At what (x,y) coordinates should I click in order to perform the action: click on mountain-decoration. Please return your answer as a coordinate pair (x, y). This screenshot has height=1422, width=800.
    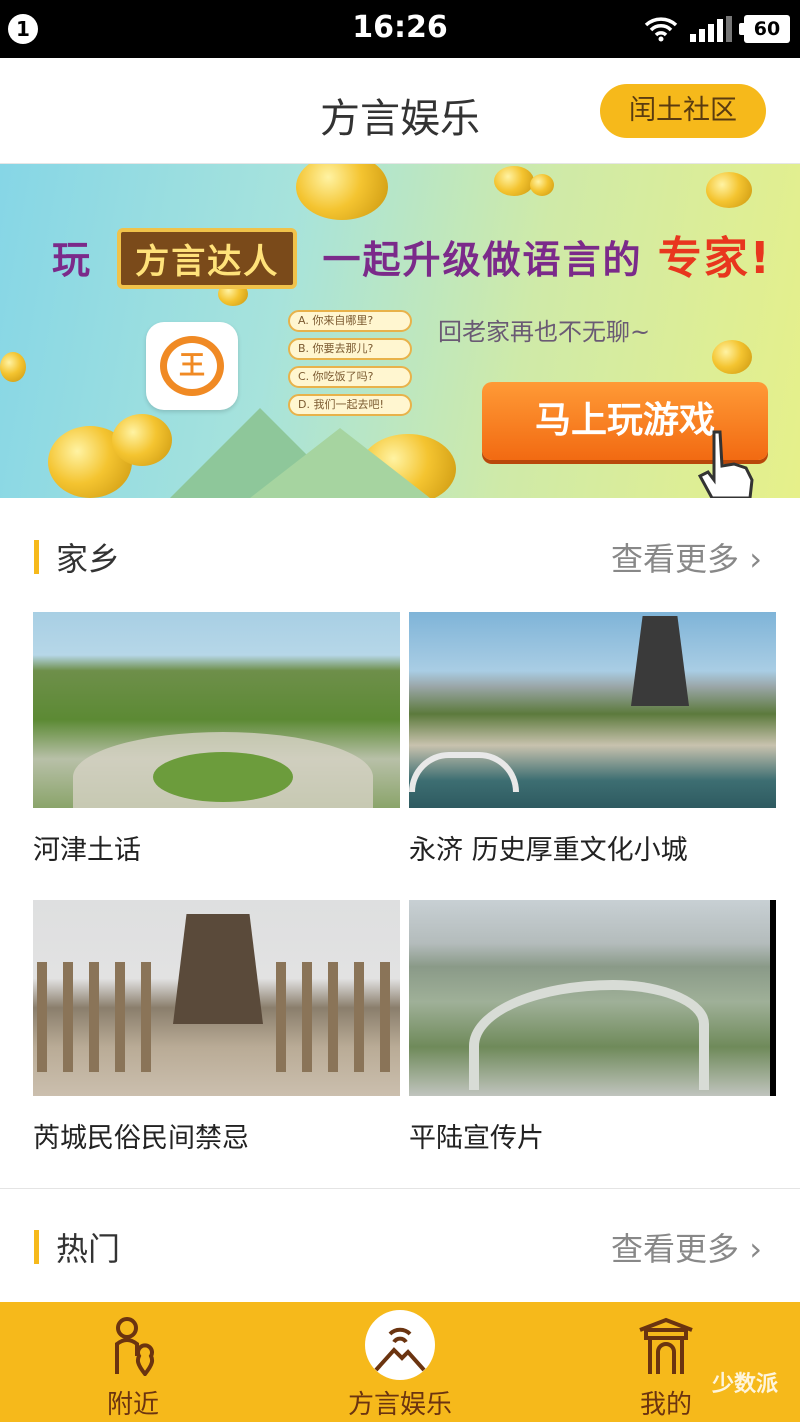
    Looking at the image, I should click on (340, 463).